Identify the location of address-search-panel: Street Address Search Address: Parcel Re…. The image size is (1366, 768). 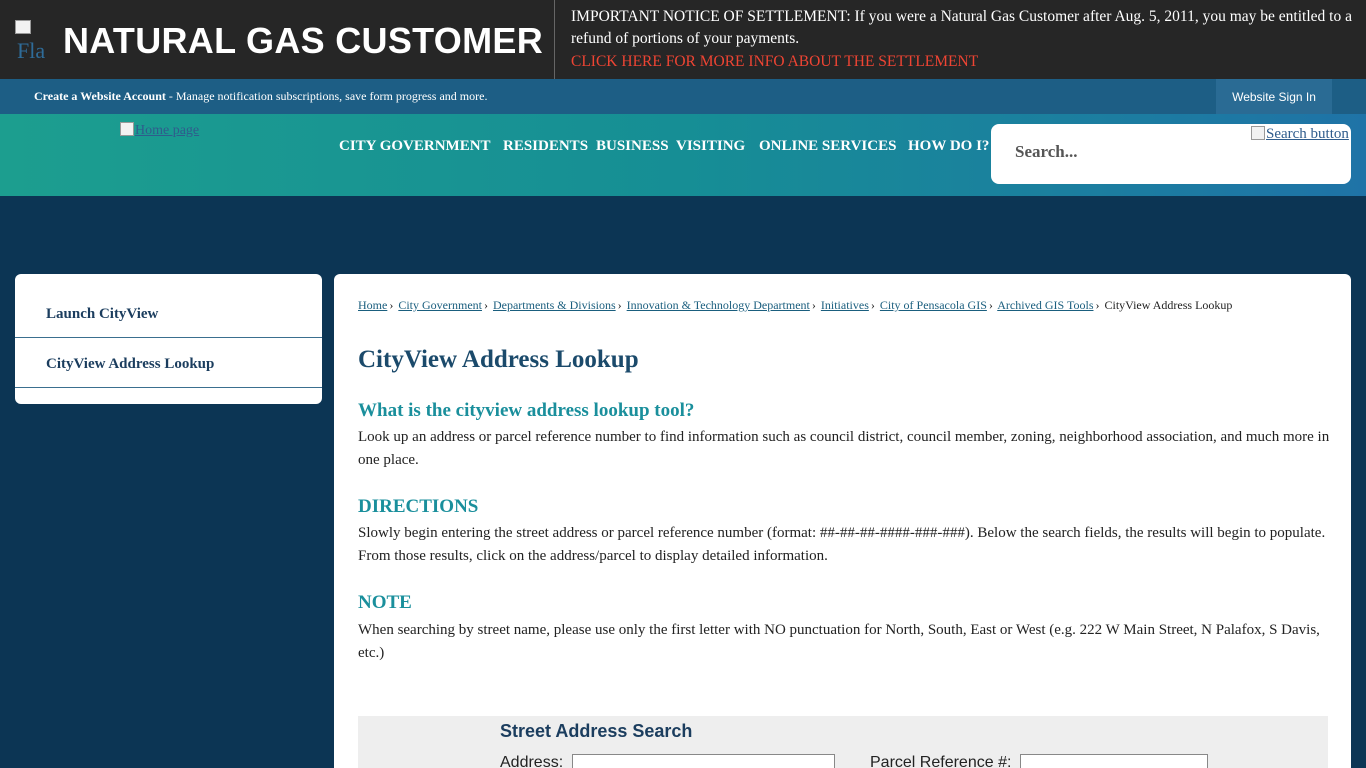
(843, 742).